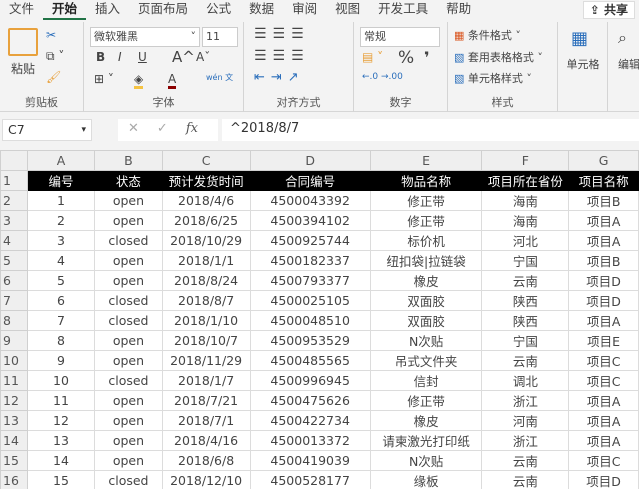 This screenshot has height=489, width=639. I want to click on shrink-font-button: Aˇ, so click(203, 57).